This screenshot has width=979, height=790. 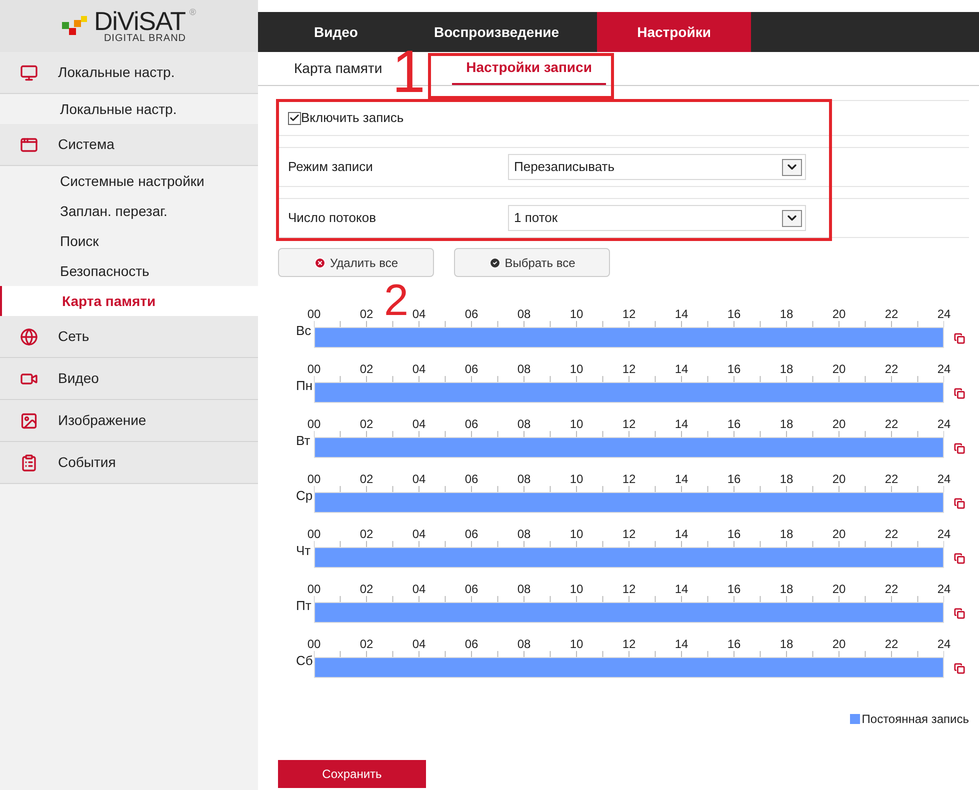 I want to click on action-button: Удалить все, so click(x=356, y=262).